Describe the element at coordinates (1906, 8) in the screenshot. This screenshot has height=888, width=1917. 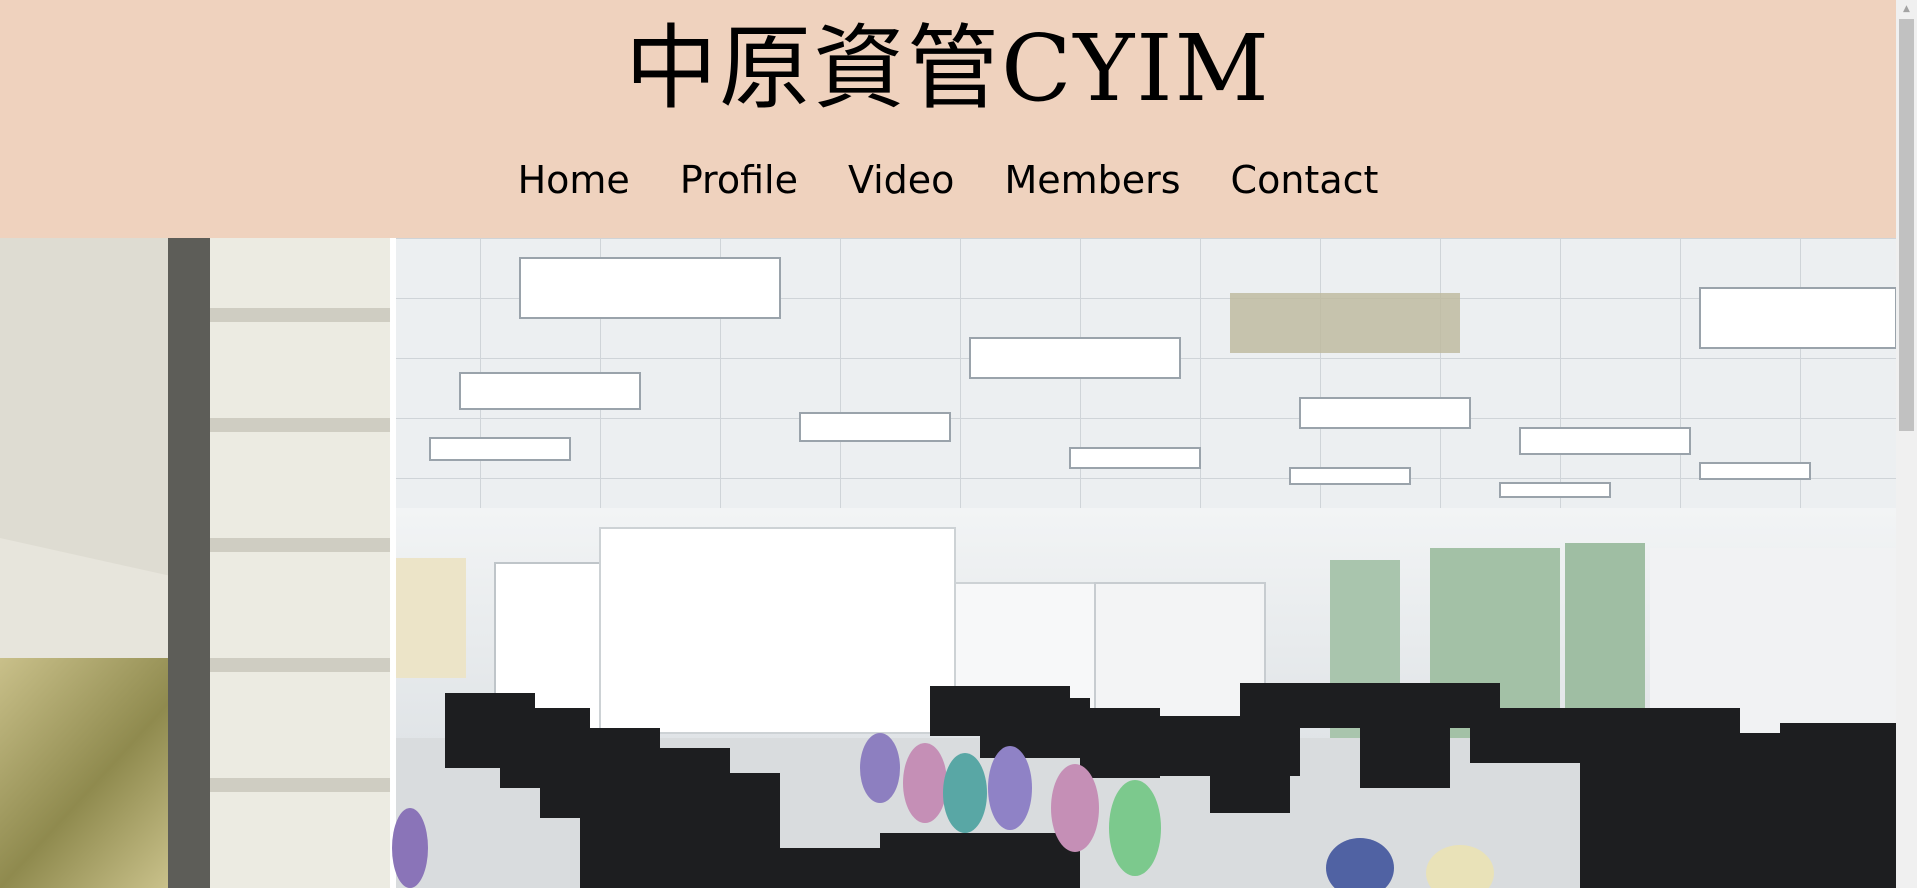
I see `scroll-up-arrow-icon: ▲` at that location.